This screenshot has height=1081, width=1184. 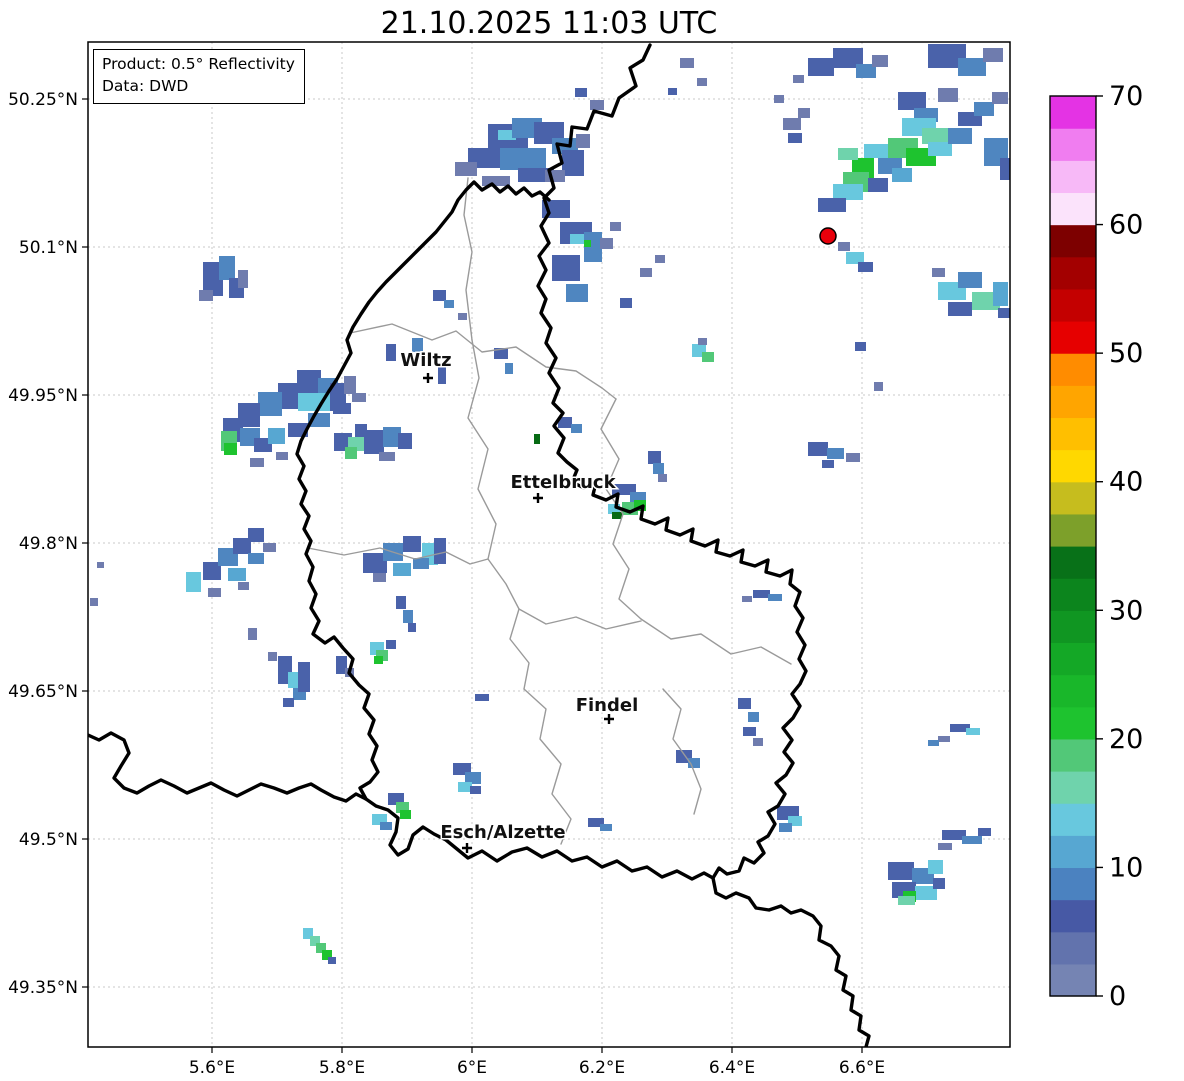 What do you see at coordinates (1117, 996) in the screenshot?
I see `colorbar-tick-label: 0` at bounding box center [1117, 996].